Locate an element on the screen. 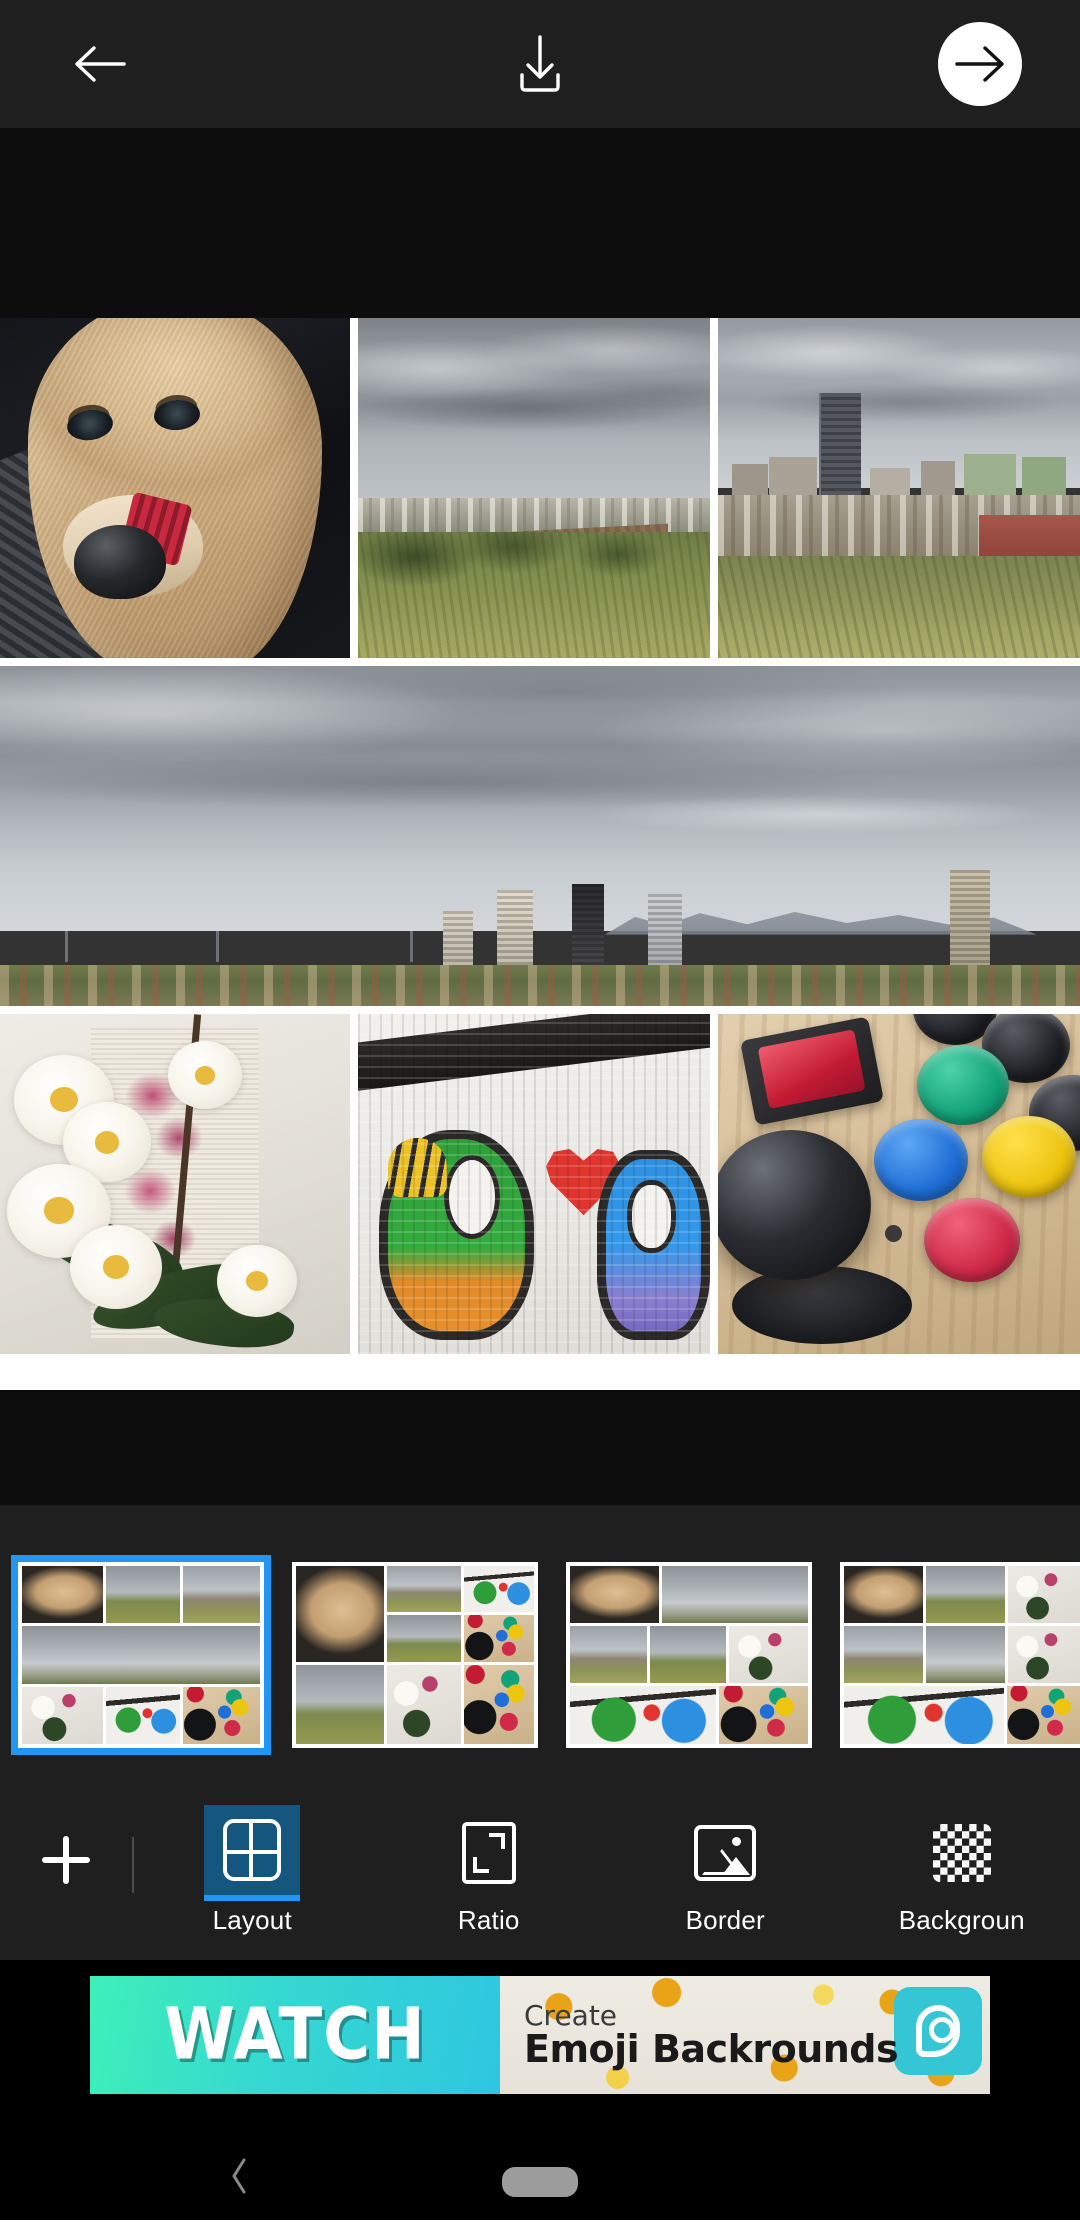 This screenshot has width=1080, height=2220. nav-home-pill-icon is located at coordinates (540, 2182).